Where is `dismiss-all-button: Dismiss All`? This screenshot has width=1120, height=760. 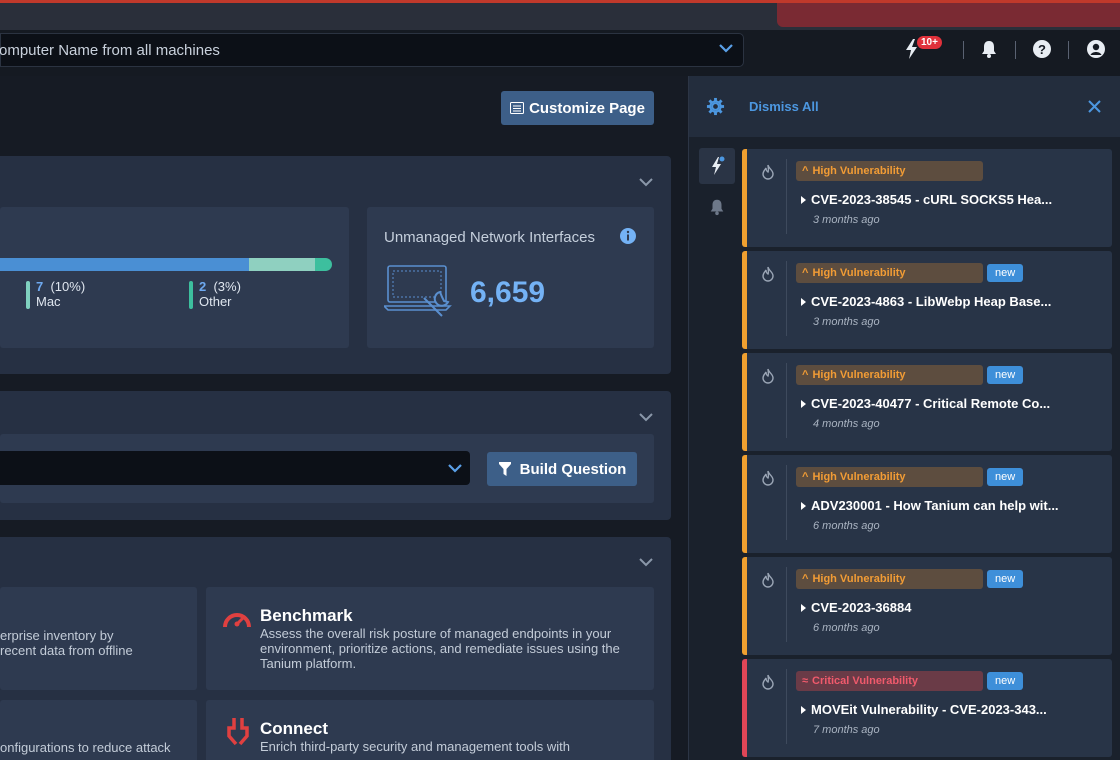
dismiss-all-button: Dismiss All is located at coordinates (784, 106).